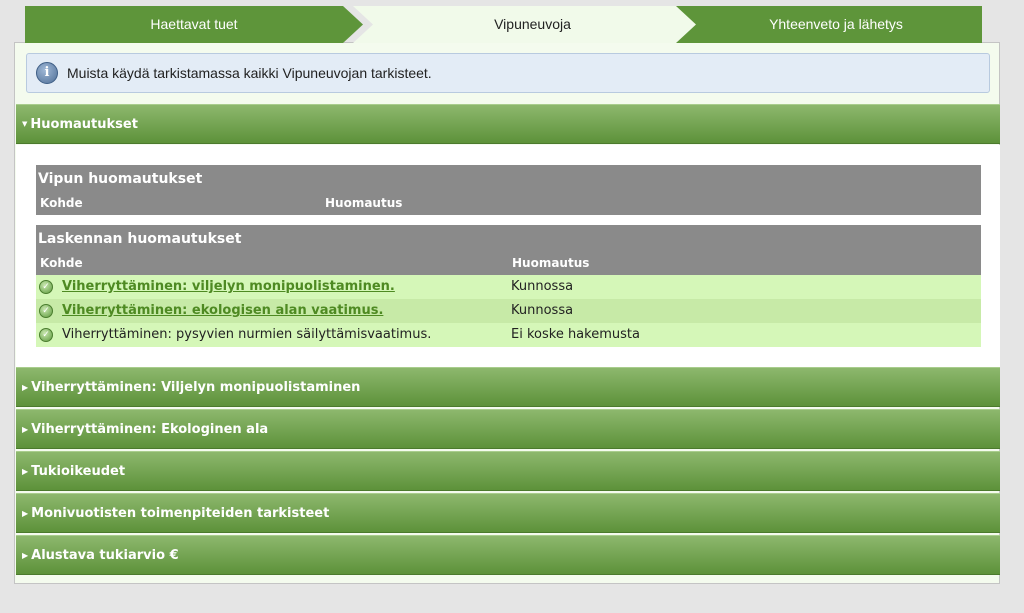 The image size is (1024, 613). Describe the element at coordinates (508, 124) in the screenshot. I see `section-huomautukset-header: ▼ Huomautukset` at that location.